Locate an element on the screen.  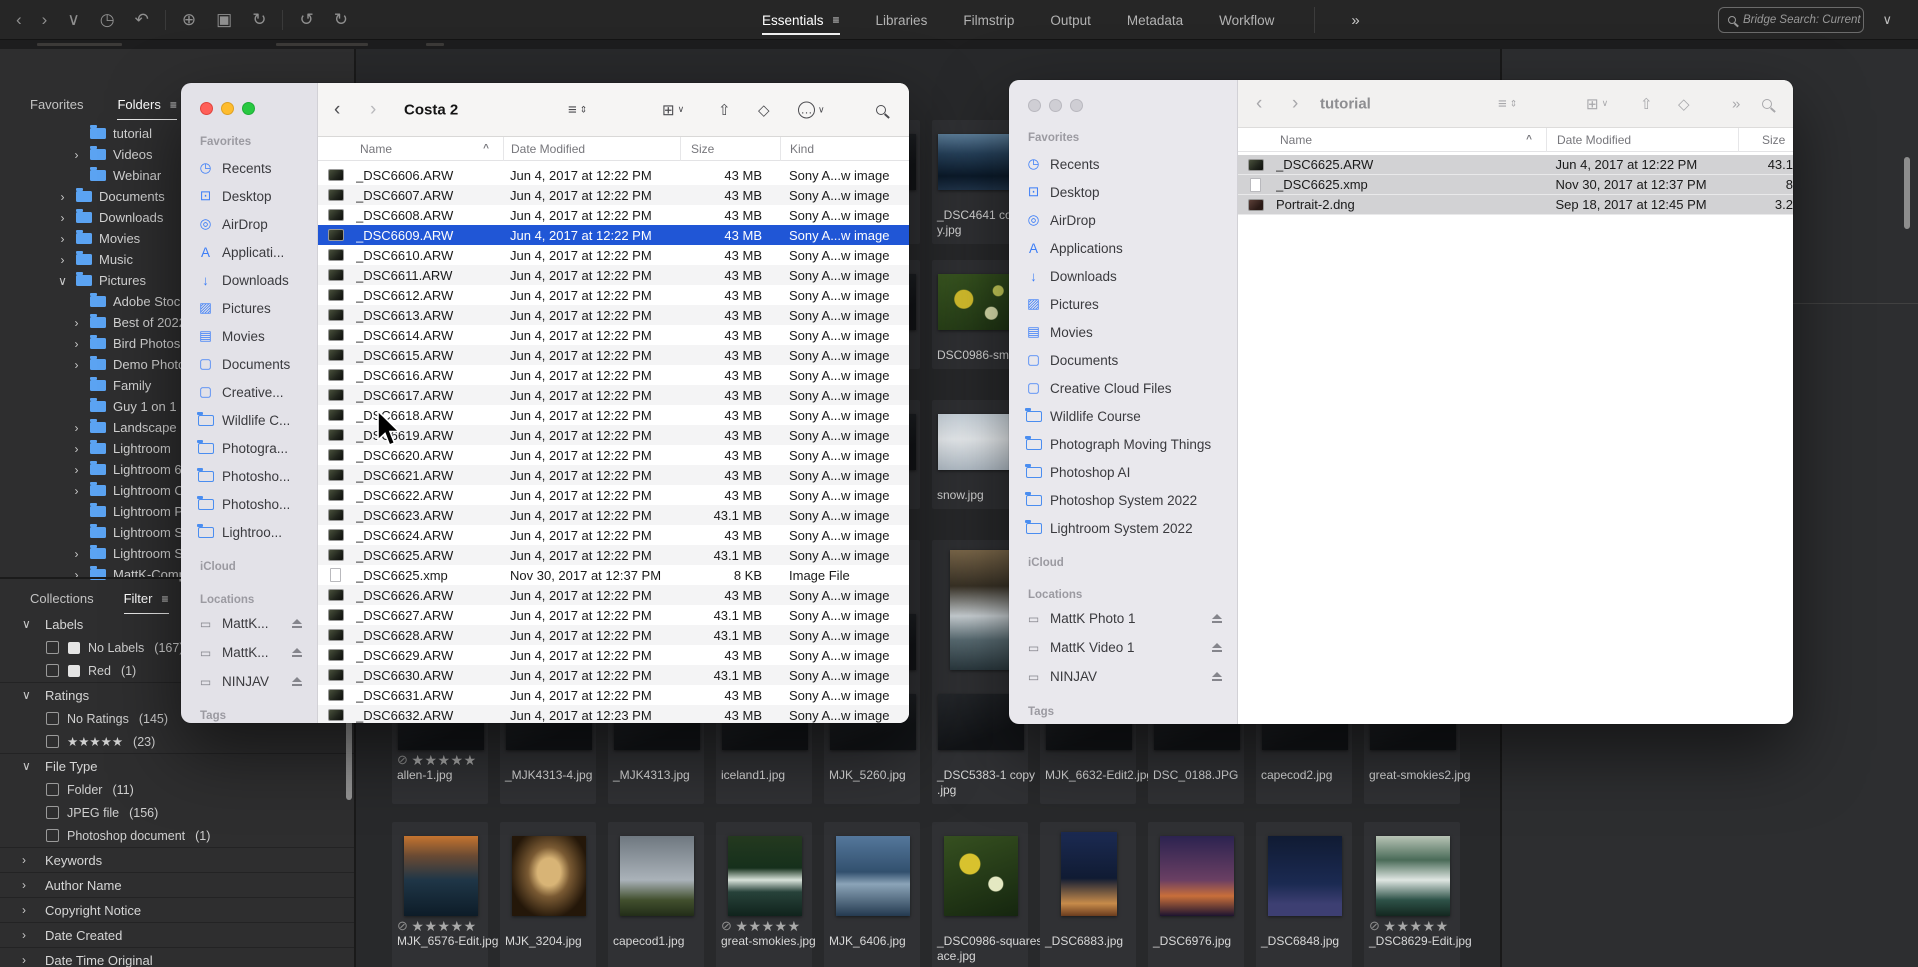
sidebar-item: ▨ Pictures is located at coordinates (1123, 304).